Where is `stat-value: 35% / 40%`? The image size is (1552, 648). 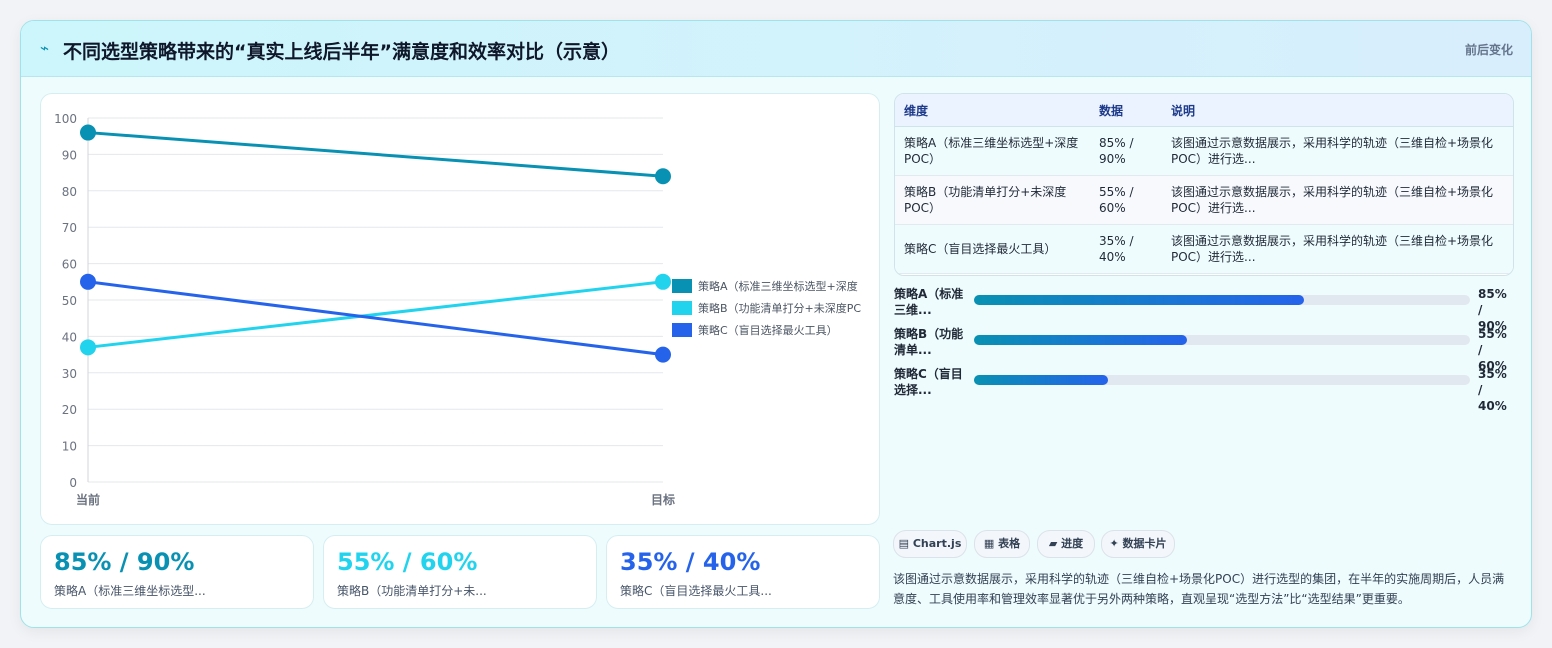 stat-value: 35% / 40% is located at coordinates (690, 562).